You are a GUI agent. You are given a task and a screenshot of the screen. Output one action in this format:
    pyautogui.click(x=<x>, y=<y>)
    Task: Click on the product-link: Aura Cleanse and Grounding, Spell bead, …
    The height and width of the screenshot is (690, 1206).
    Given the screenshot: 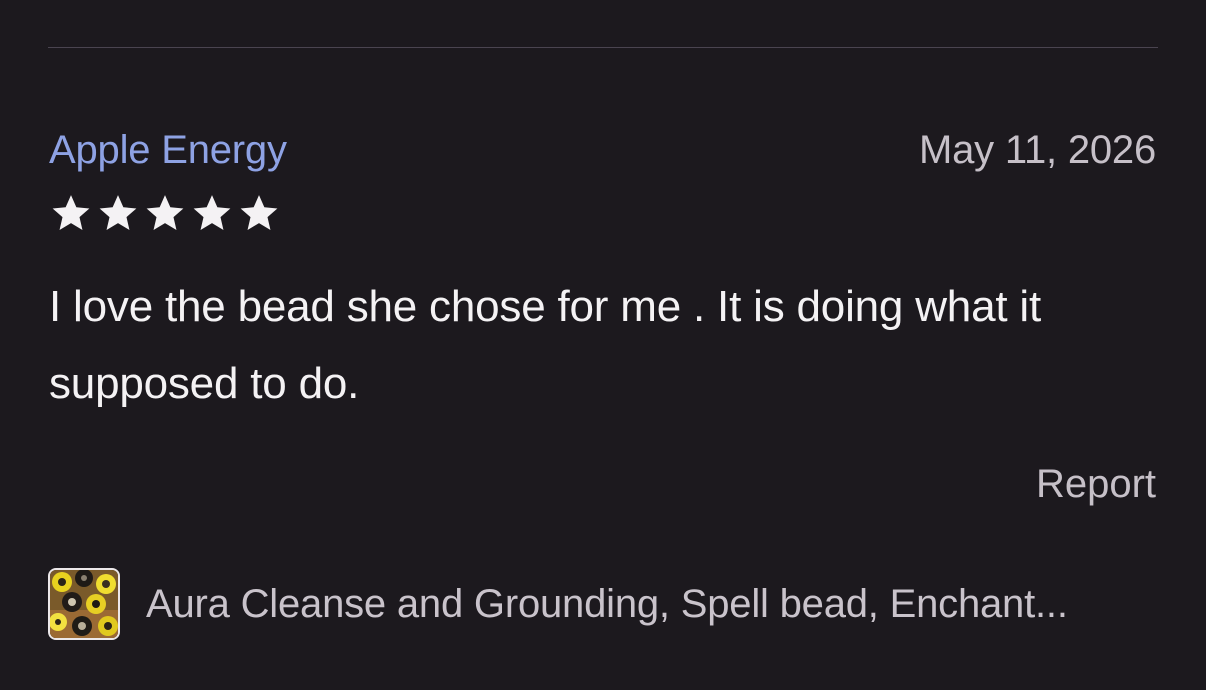 What is the action you would take?
    pyautogui.click(x=603, y=604)
    